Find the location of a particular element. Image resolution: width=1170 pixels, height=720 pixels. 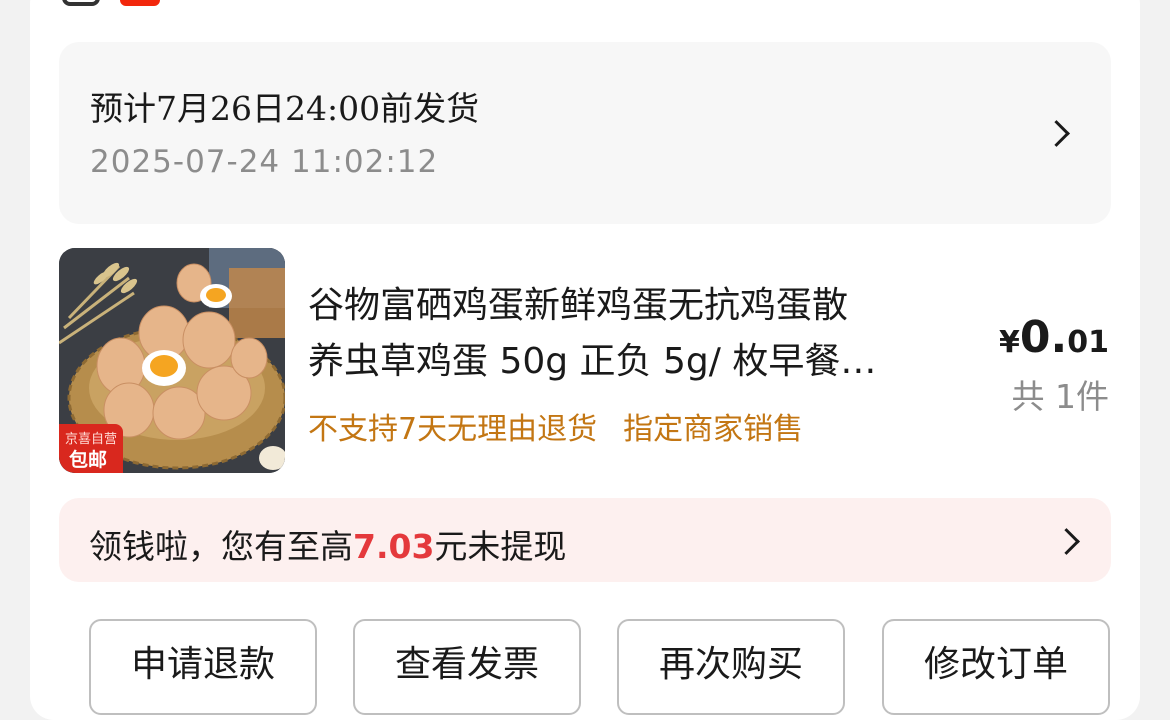

view-invoice-button: 查看发票 is located at coordinates (467, 667).